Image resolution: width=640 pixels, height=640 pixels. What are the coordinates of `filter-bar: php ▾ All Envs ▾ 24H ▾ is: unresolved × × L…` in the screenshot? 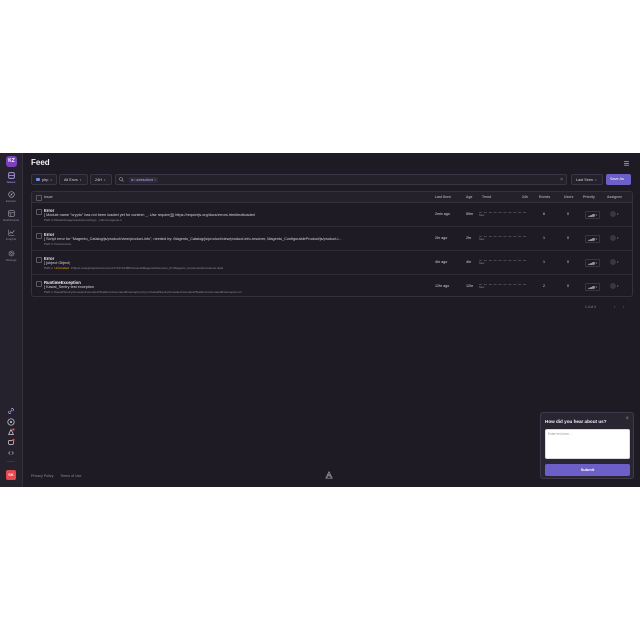 It's located at (331, 180).